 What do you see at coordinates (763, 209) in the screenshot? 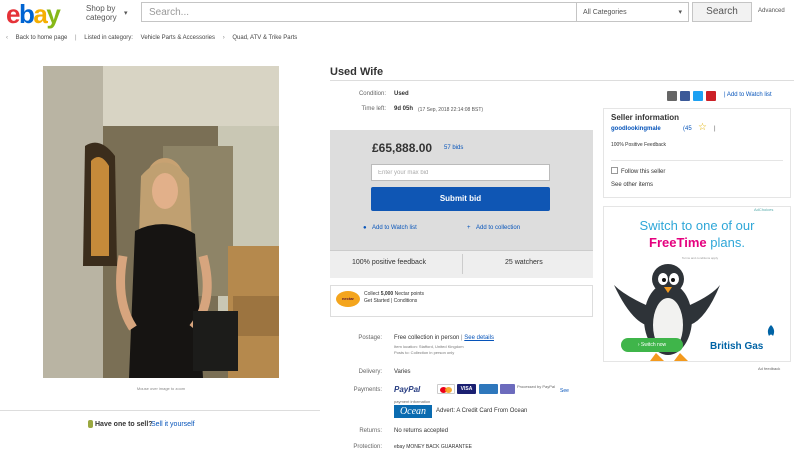
I see `adchoices-link: AdChoices` at bounding box center [763, 209].